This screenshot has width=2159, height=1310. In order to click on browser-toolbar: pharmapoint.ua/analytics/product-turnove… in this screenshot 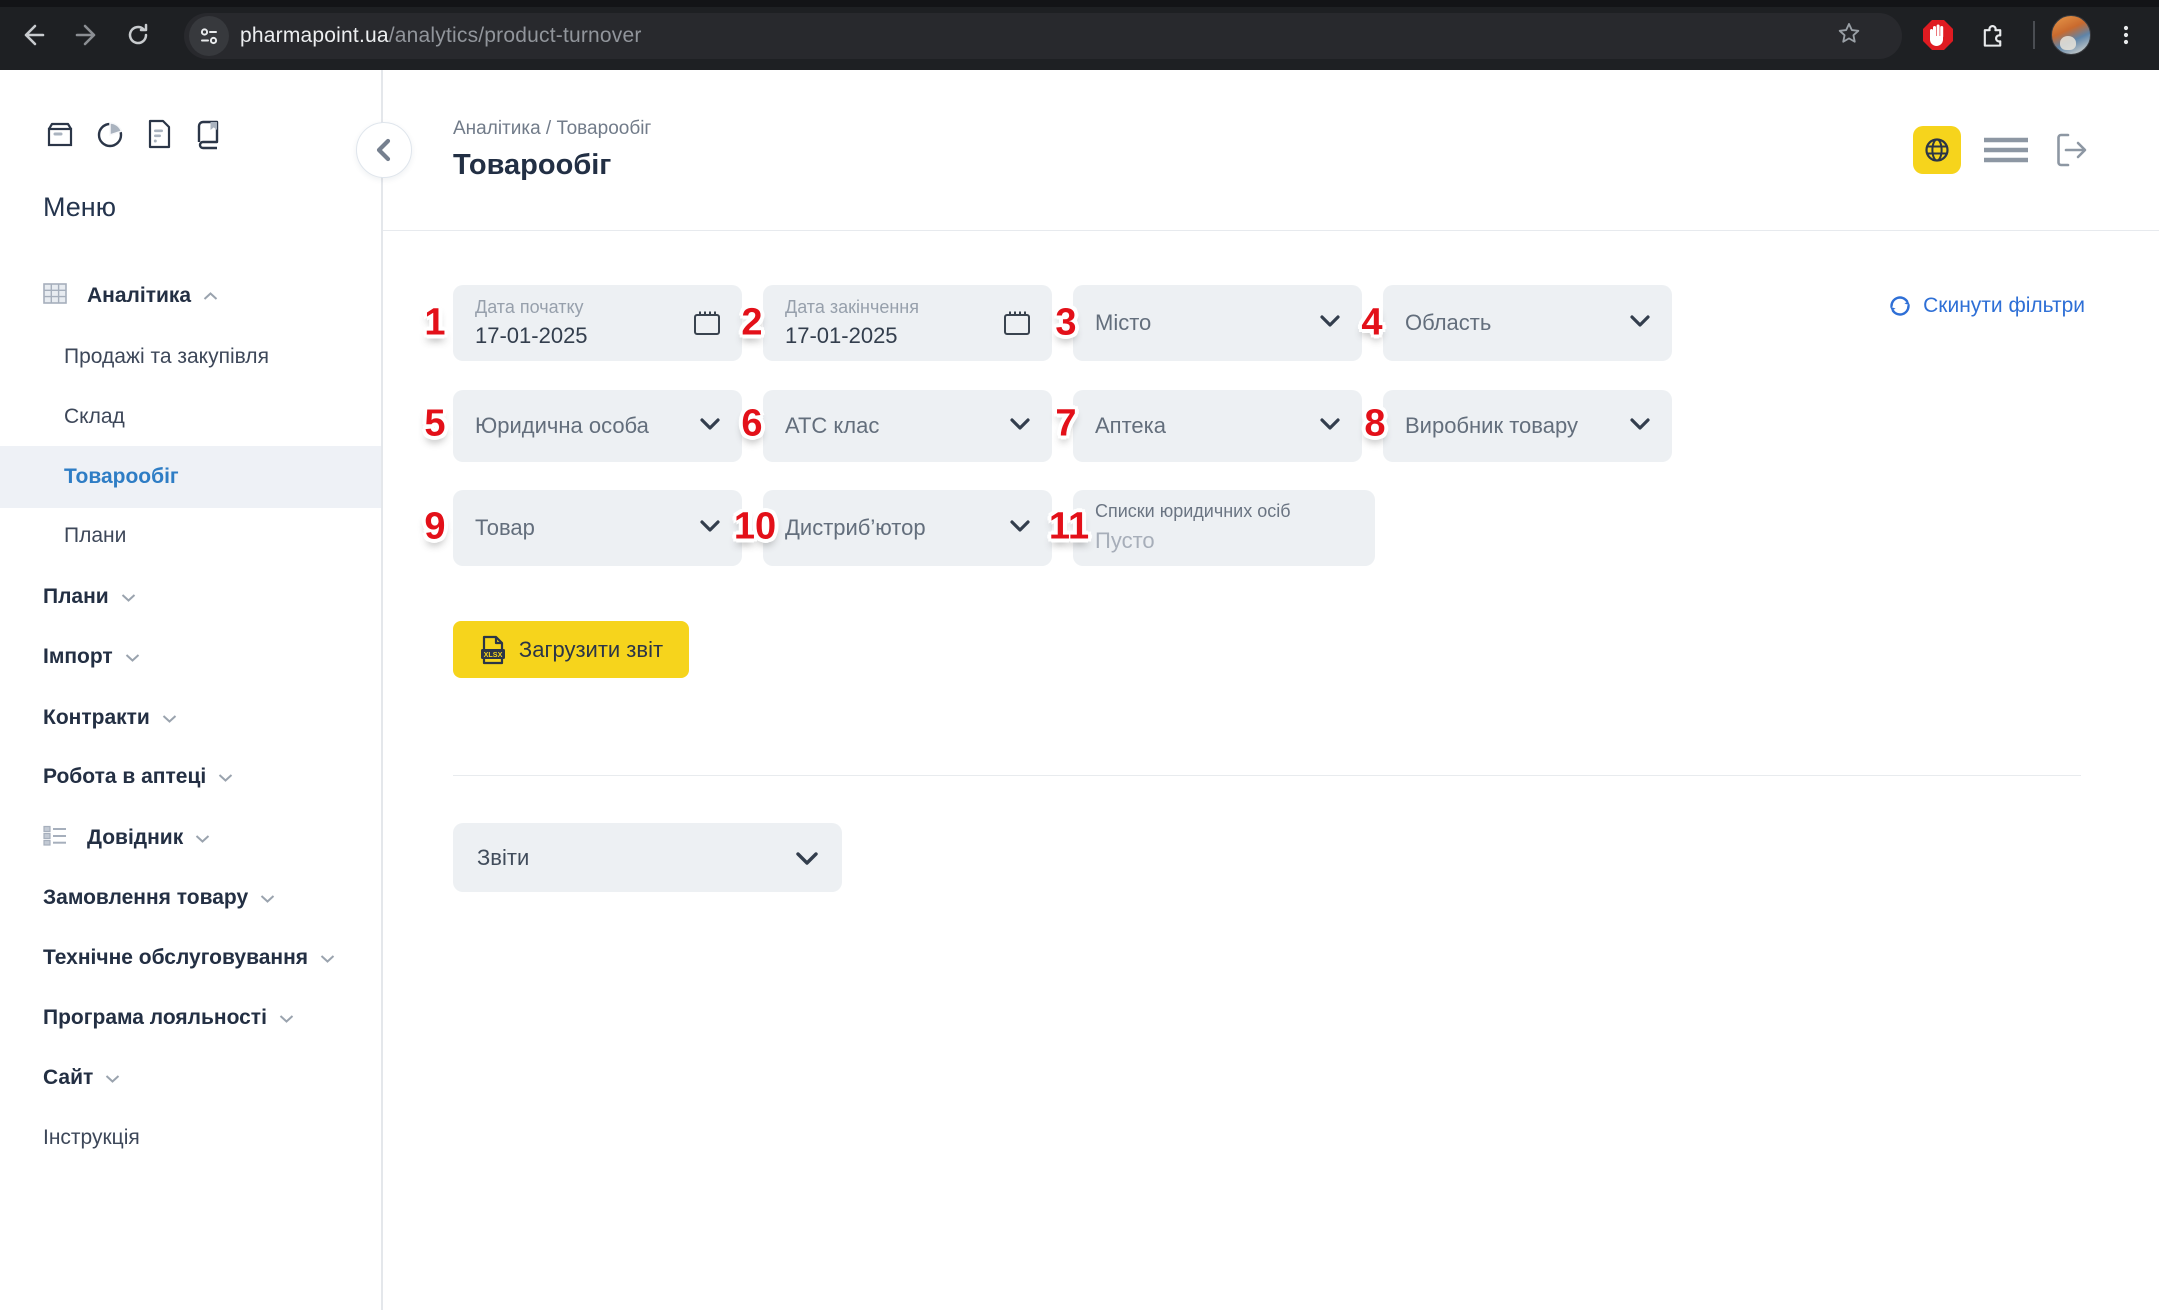, I will do `click(1079, 35)`.